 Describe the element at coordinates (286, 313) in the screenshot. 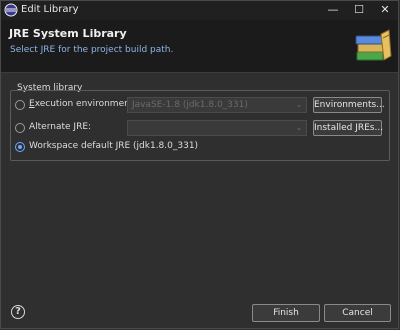

I see `finish-button: Finish` at that location.